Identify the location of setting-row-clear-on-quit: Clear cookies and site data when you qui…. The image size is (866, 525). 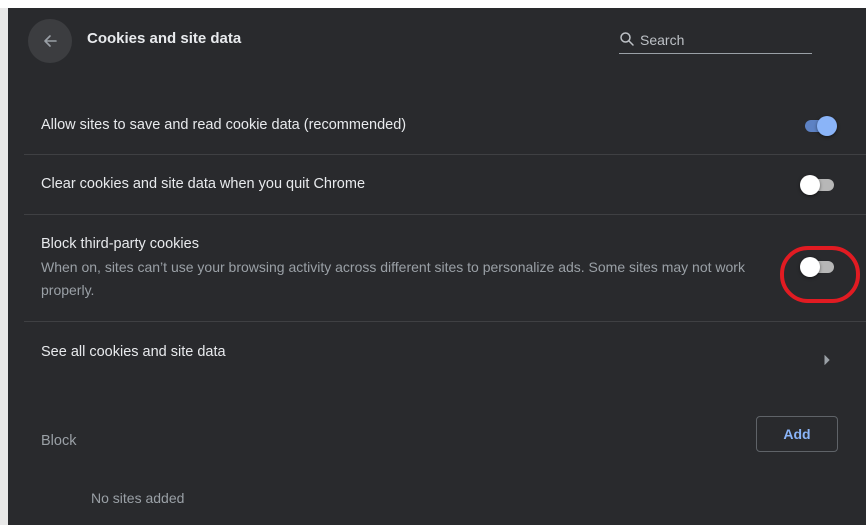
(437, 184).